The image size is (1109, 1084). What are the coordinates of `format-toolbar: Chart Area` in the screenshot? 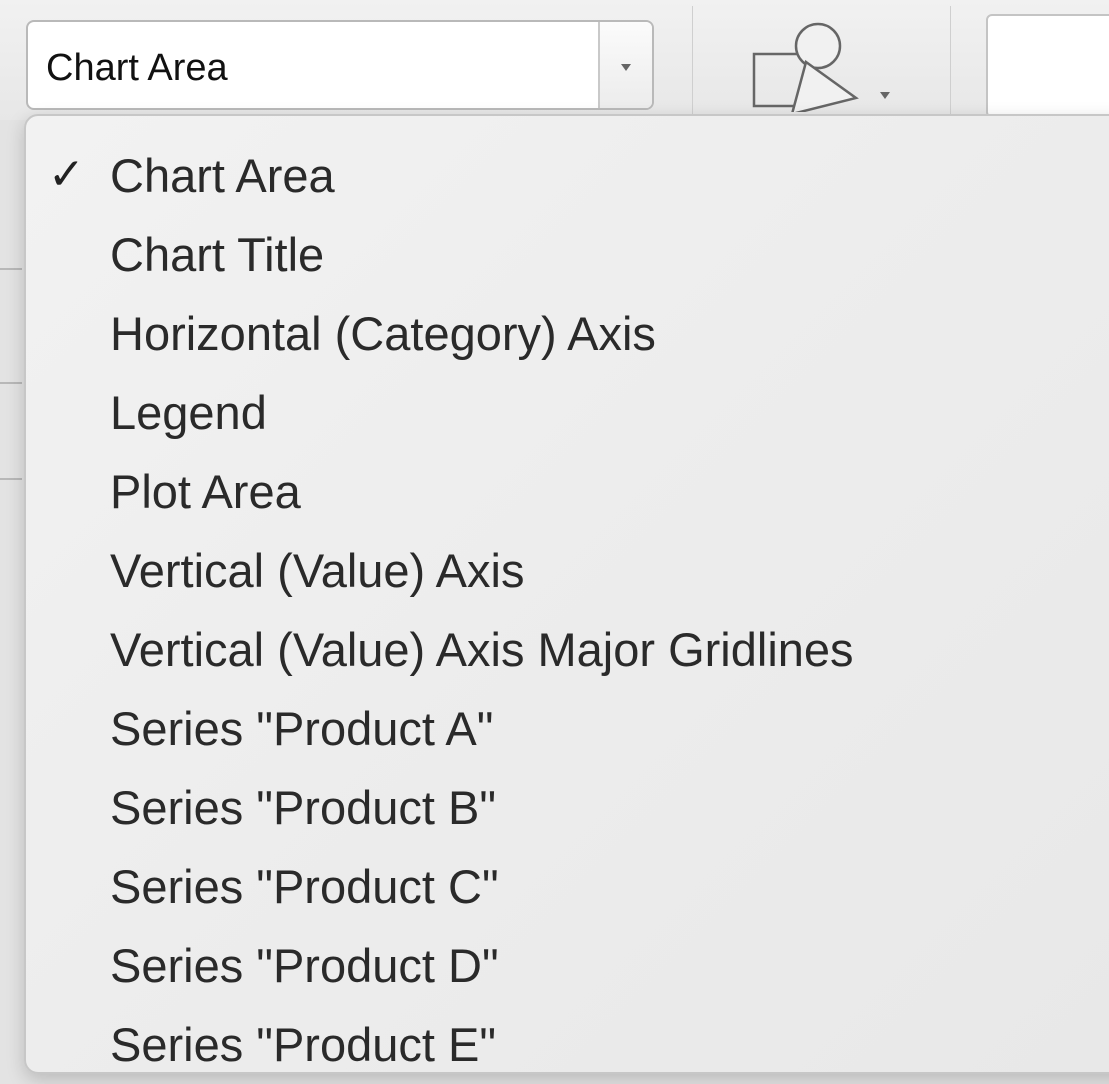 It's located at (554, 60).